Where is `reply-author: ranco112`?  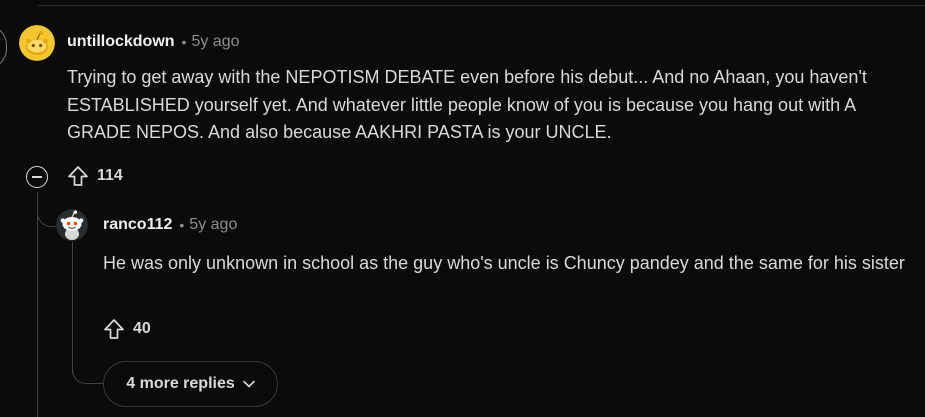
reply-author: ranco112 is located at coordinates (137, 225).